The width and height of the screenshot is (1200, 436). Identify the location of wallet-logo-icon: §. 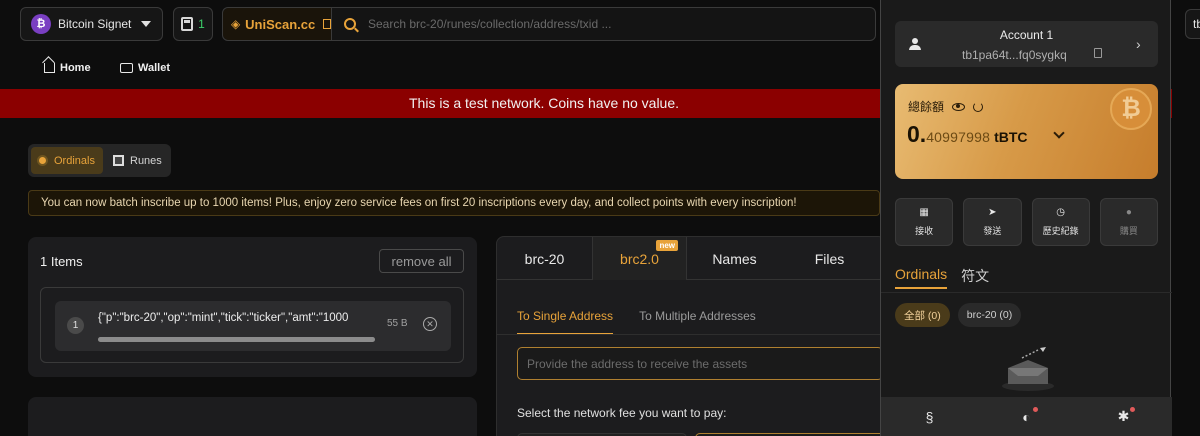
(930, 417).